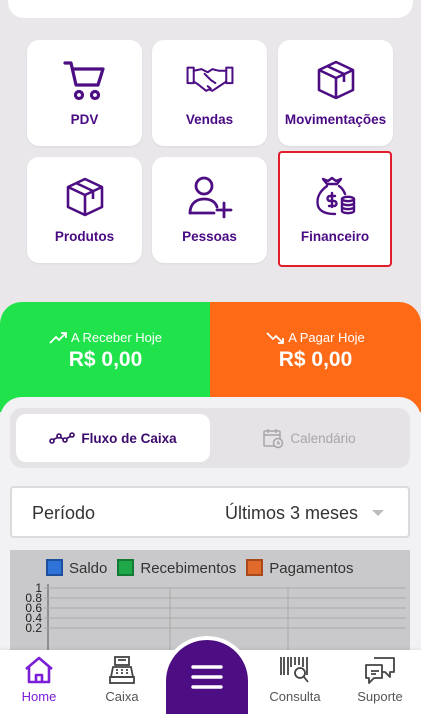 This screenshot has width=421, height=714. I want to click on tile-label: Vendas, so click(209, 119).